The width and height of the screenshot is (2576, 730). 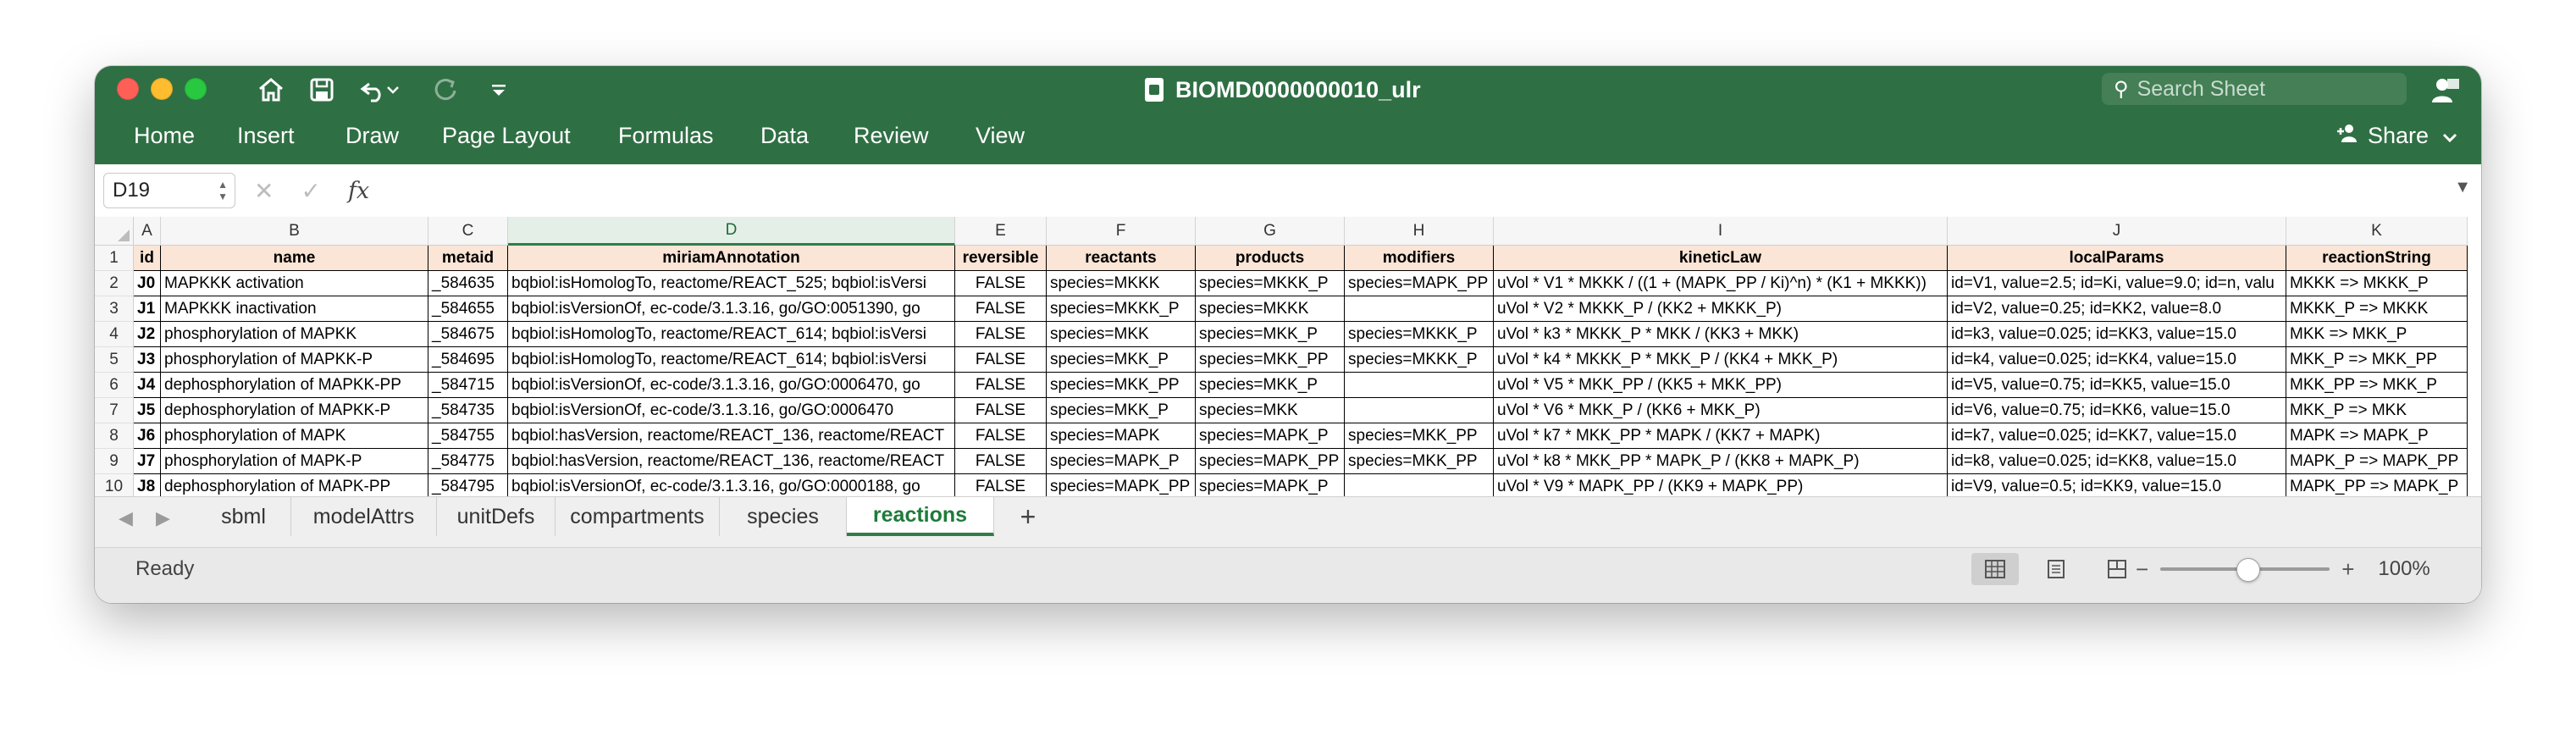 What do you see at coordinates (359, 191) in the screenshot?
I see `insert-function-icon: fx` at bounding box center [359, 191].